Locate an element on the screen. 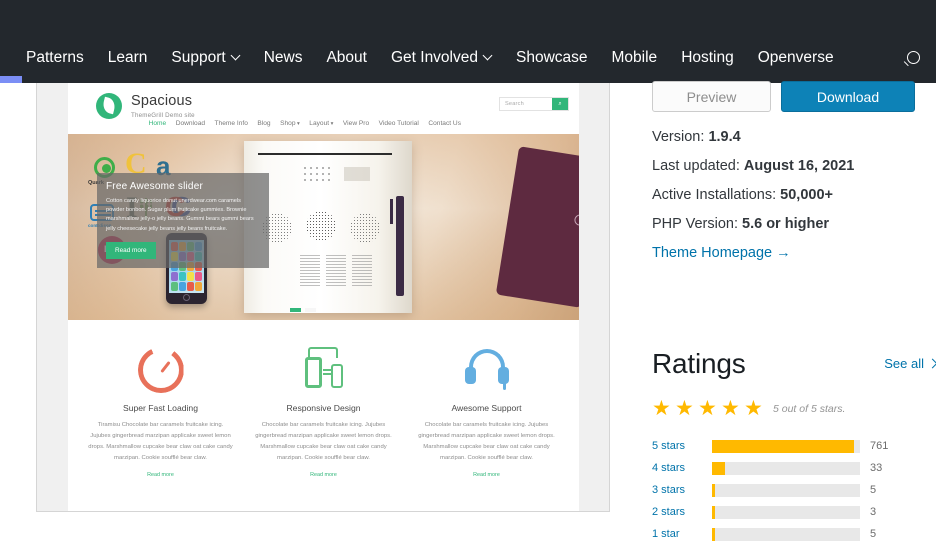 The height and width of the screenshot is (556, 936). star-rating: ★ ★ ★ ★ ★ is located at coordinates (708, 408).